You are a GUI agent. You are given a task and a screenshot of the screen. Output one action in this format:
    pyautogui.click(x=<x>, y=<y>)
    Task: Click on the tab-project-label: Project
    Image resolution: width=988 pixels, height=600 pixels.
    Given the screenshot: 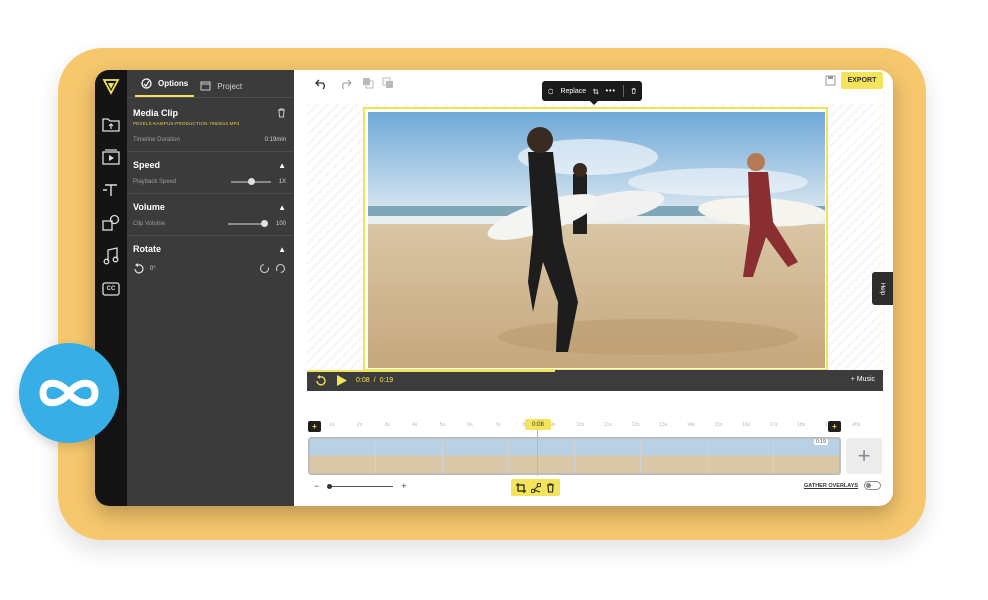 What is the action you would take?
    pyautogui.click(x=230, y=86)
    